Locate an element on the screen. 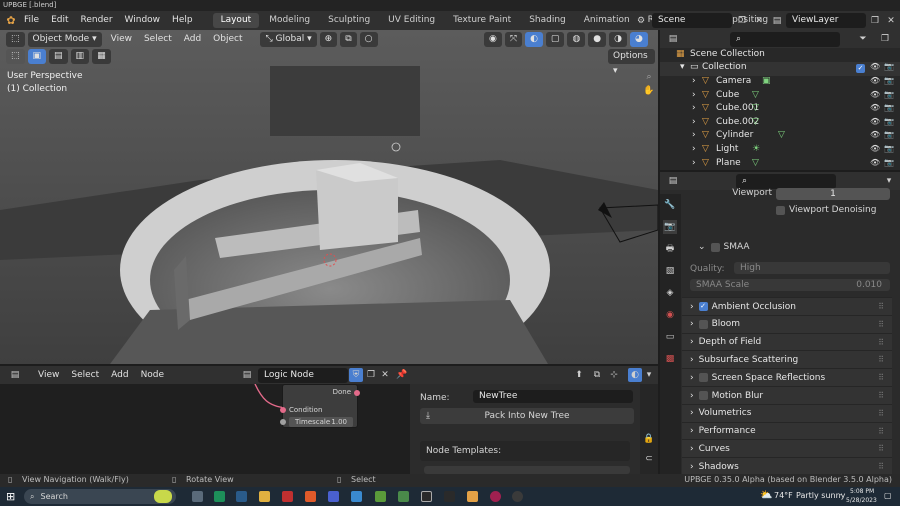 This screenshot has width=900, height=506. proportional-edit-icon: ○ is located at coordinates (368, 39).